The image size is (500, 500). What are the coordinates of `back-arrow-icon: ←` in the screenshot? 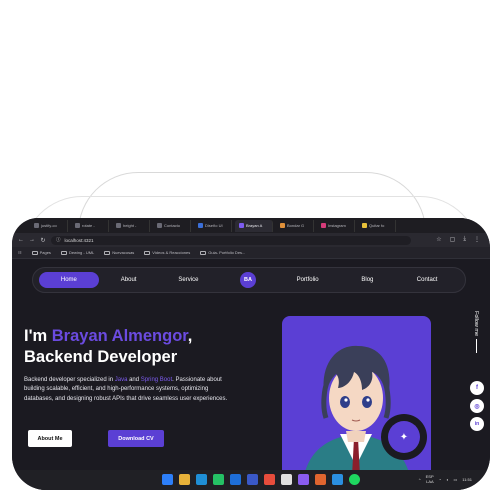 It's located at (21, 240).